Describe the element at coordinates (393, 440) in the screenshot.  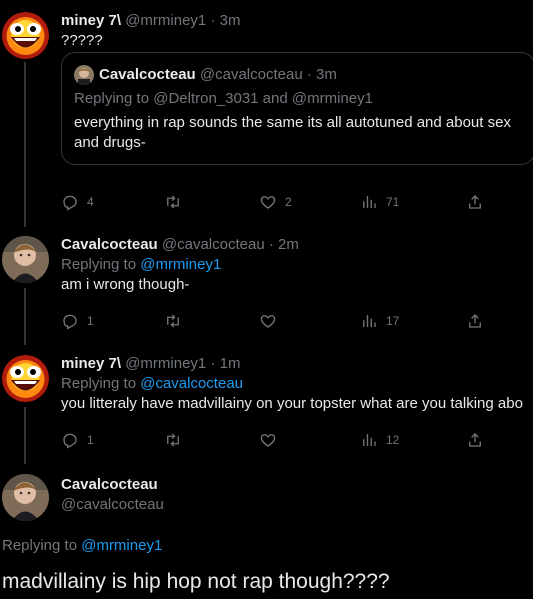
I see `views-count: 12` at that location.